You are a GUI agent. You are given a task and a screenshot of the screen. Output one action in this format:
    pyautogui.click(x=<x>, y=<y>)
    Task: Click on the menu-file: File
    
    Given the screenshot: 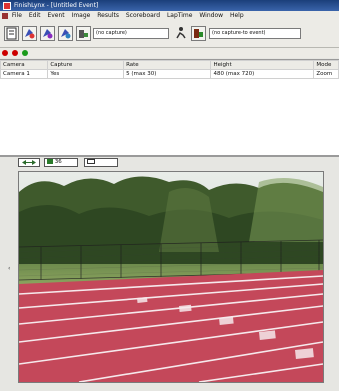 What is the action you would take?
    pyautogui.click(x=17, y=15)
    